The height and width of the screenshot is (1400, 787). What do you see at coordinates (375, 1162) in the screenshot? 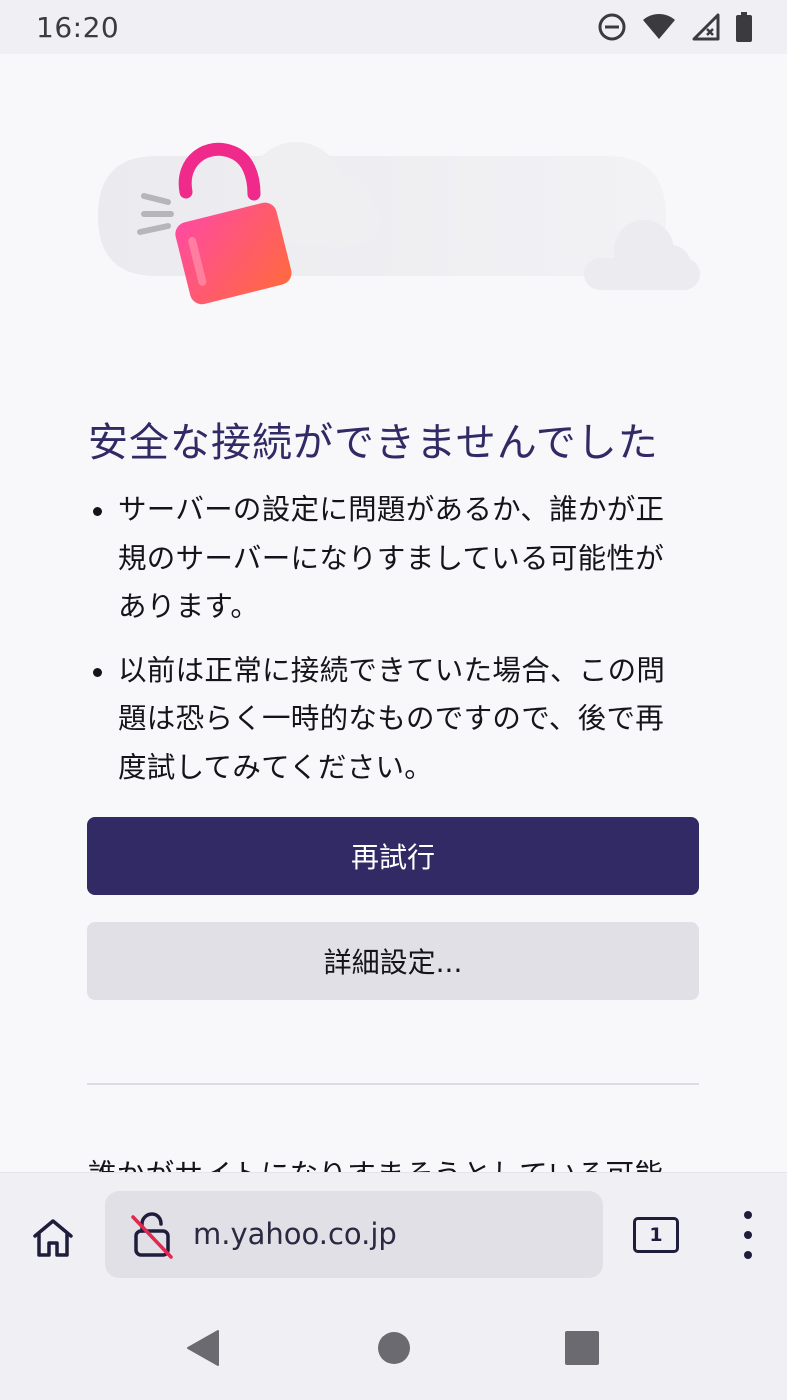
I see `advanced-info-text: 誰かがサイトになりすまそうとしている可能` at bounding box center [375, 1162].